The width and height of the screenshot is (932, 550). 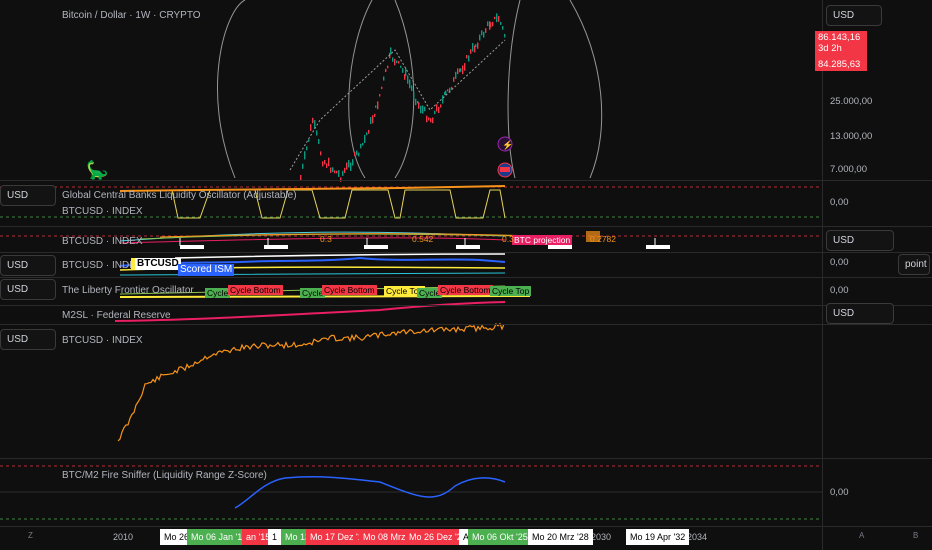 I want to click on price-axis-label: 7.000,00, so click(x=848, y=169).